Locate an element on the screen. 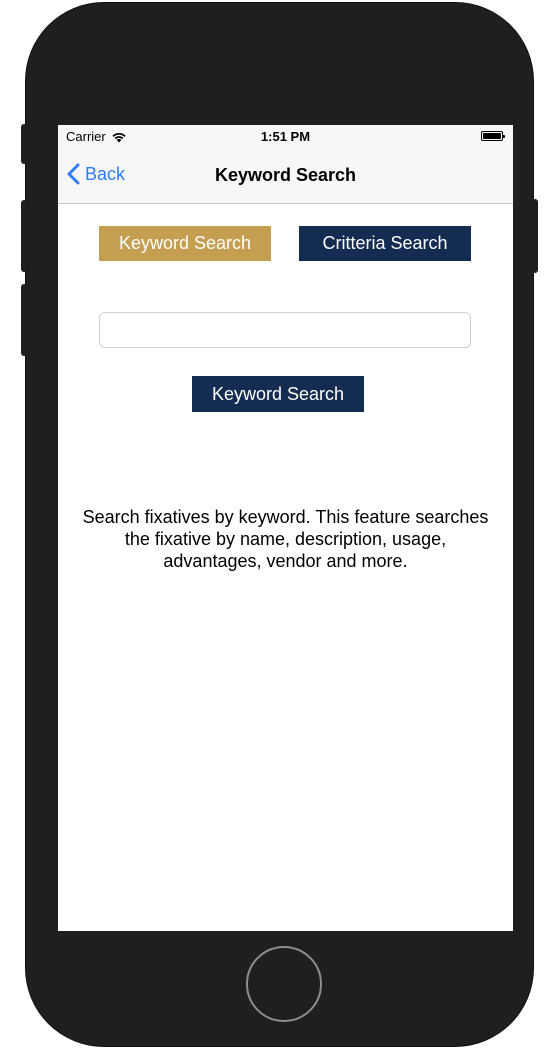 The image size is (559, 1051). tab-criteria-search: Critteria Search is located at coordinates (385, 243).